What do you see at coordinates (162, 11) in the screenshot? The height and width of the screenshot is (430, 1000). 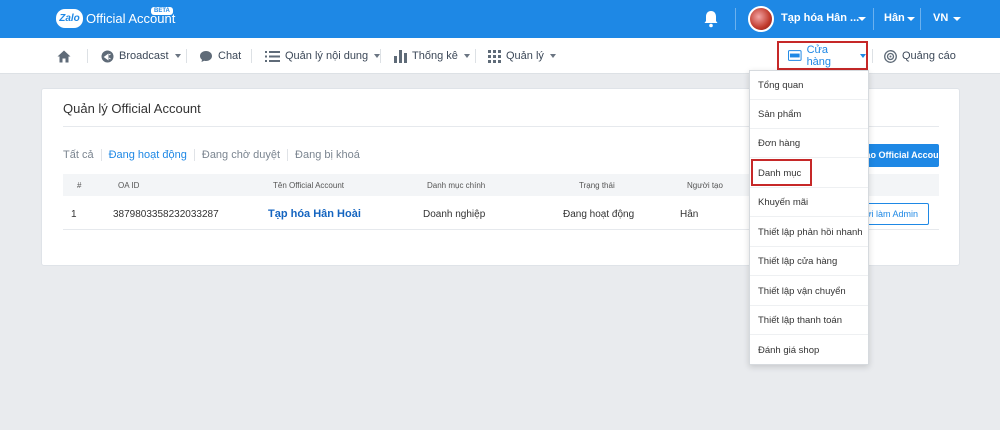 I see `beta-badge: BETA` at bounding box center [162, 11].